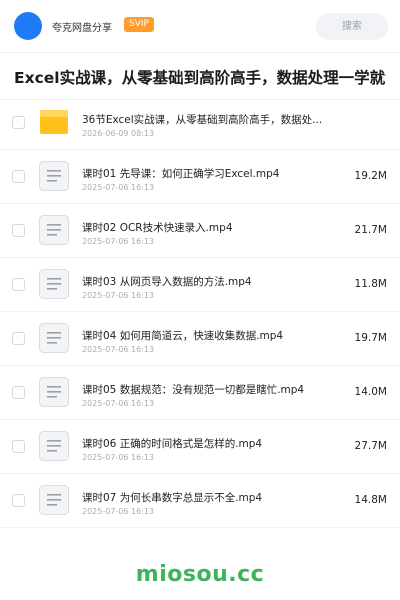 The height and width of the screenshot is (600, 400). I want to click on file-date: 2026-06-09 08:13, so click(118, 133).